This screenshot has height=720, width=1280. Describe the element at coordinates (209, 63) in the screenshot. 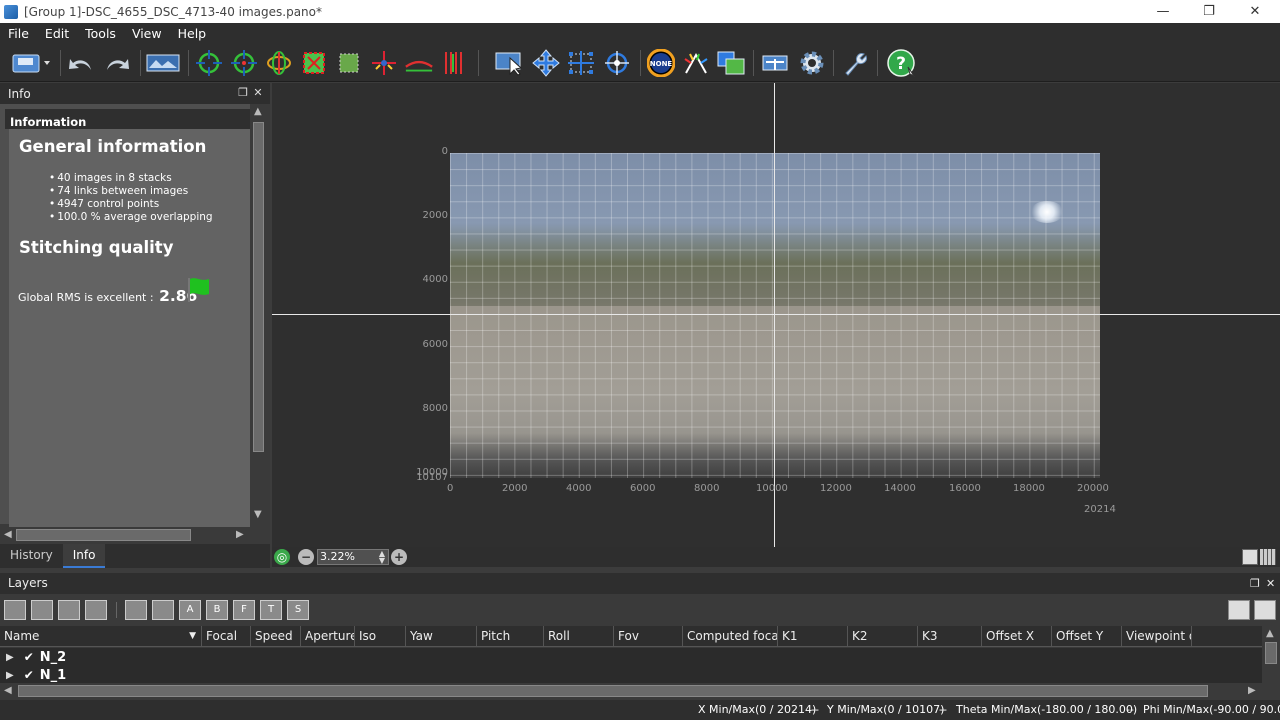

I see `control-points-icon` at that location.